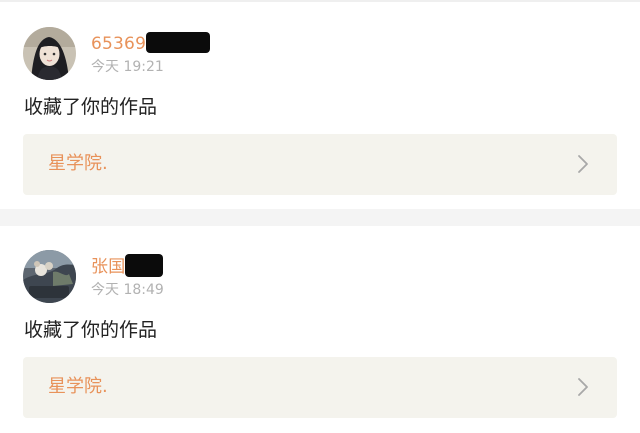 Image resolution: width=640 pixels, height=433 pixels. Describe the element at coordinates (119, 44) in the screenshot. I see `username-text: 65369` at that location.